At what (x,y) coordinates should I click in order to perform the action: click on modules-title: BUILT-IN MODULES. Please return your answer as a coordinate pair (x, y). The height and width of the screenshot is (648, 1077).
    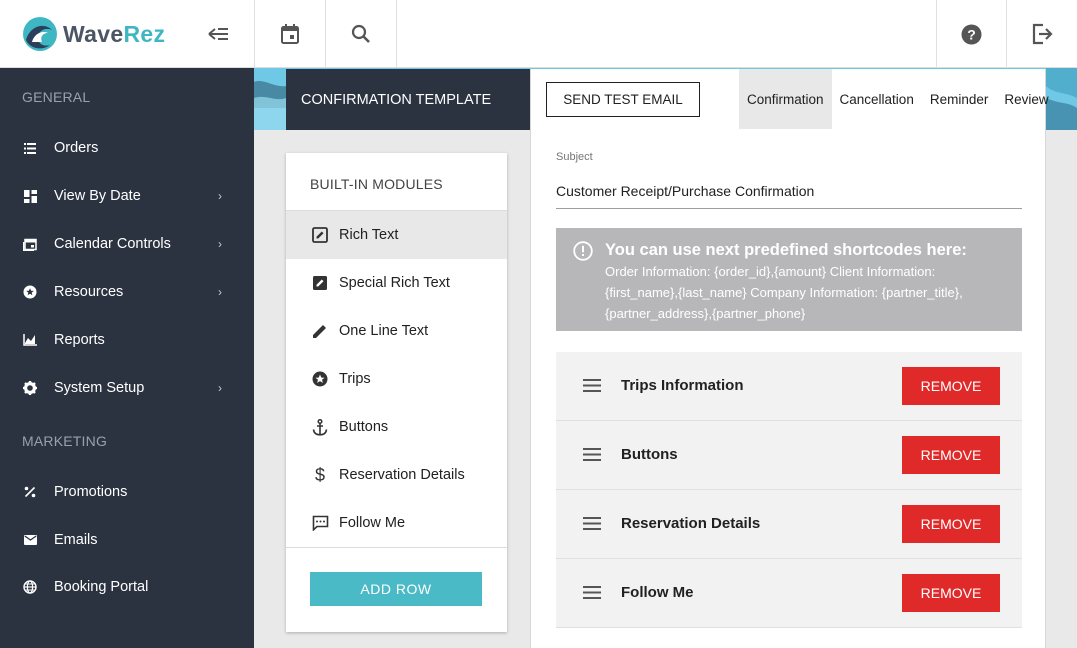
    Looking at the image, I should click on (376, 184).